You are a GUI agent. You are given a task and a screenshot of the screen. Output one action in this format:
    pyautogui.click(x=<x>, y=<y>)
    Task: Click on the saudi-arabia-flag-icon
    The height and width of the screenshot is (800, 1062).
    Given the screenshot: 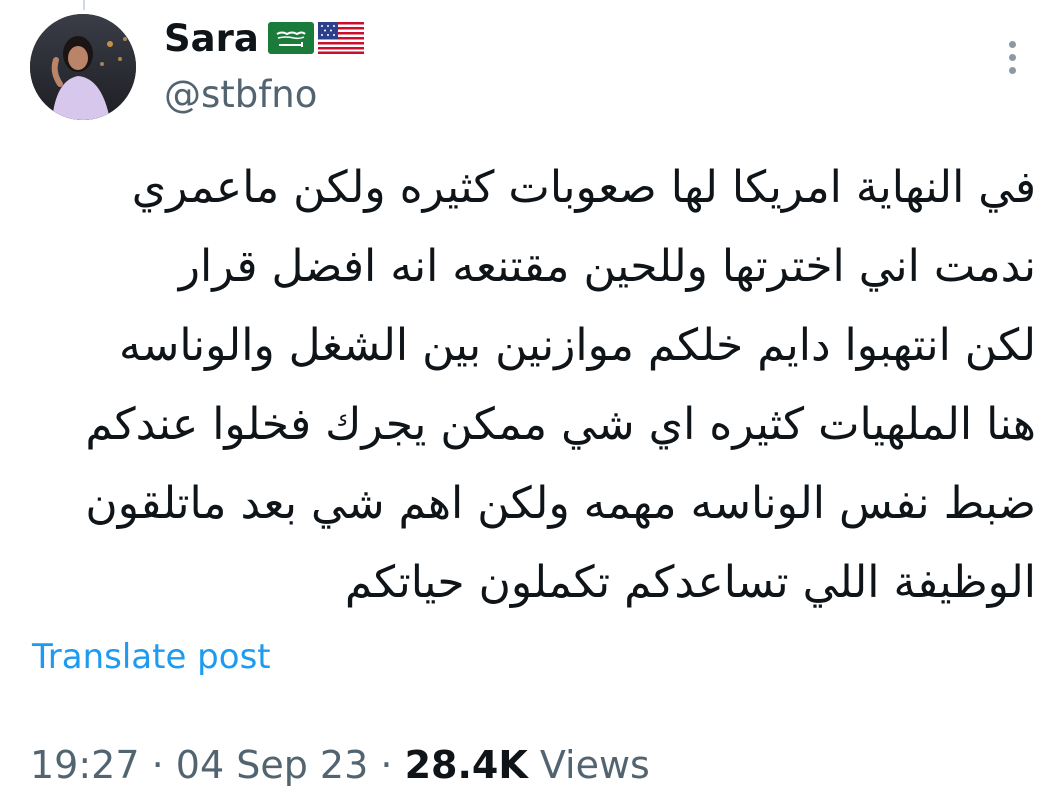 What is the action you would take?
    pyautogui.click(x=291, y=40)
    